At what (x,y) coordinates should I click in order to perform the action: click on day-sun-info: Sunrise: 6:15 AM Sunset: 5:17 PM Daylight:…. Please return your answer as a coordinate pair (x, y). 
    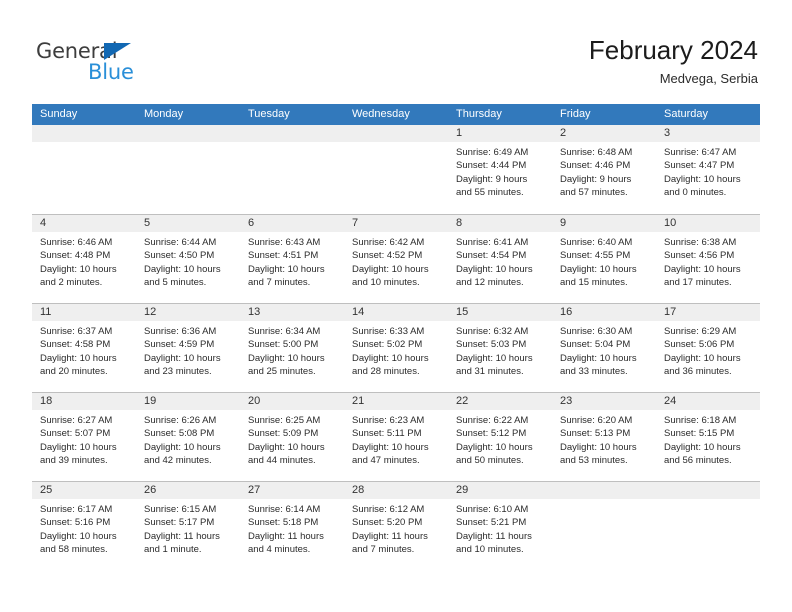
    Looking at the image, I should click on (188, 528).